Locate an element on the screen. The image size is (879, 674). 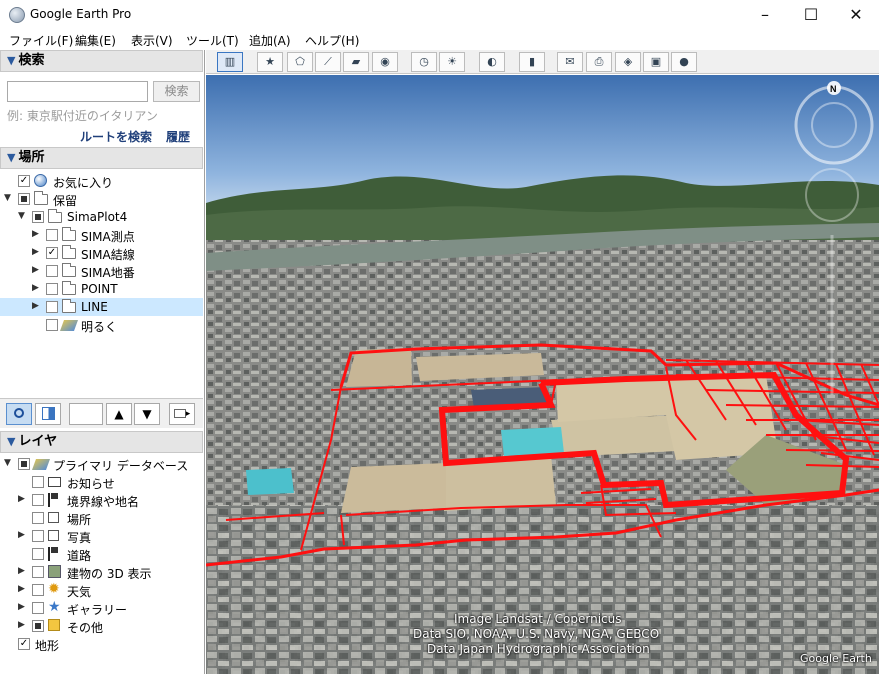
places-item: ▶ LINE is located at coordinates (101, 307).